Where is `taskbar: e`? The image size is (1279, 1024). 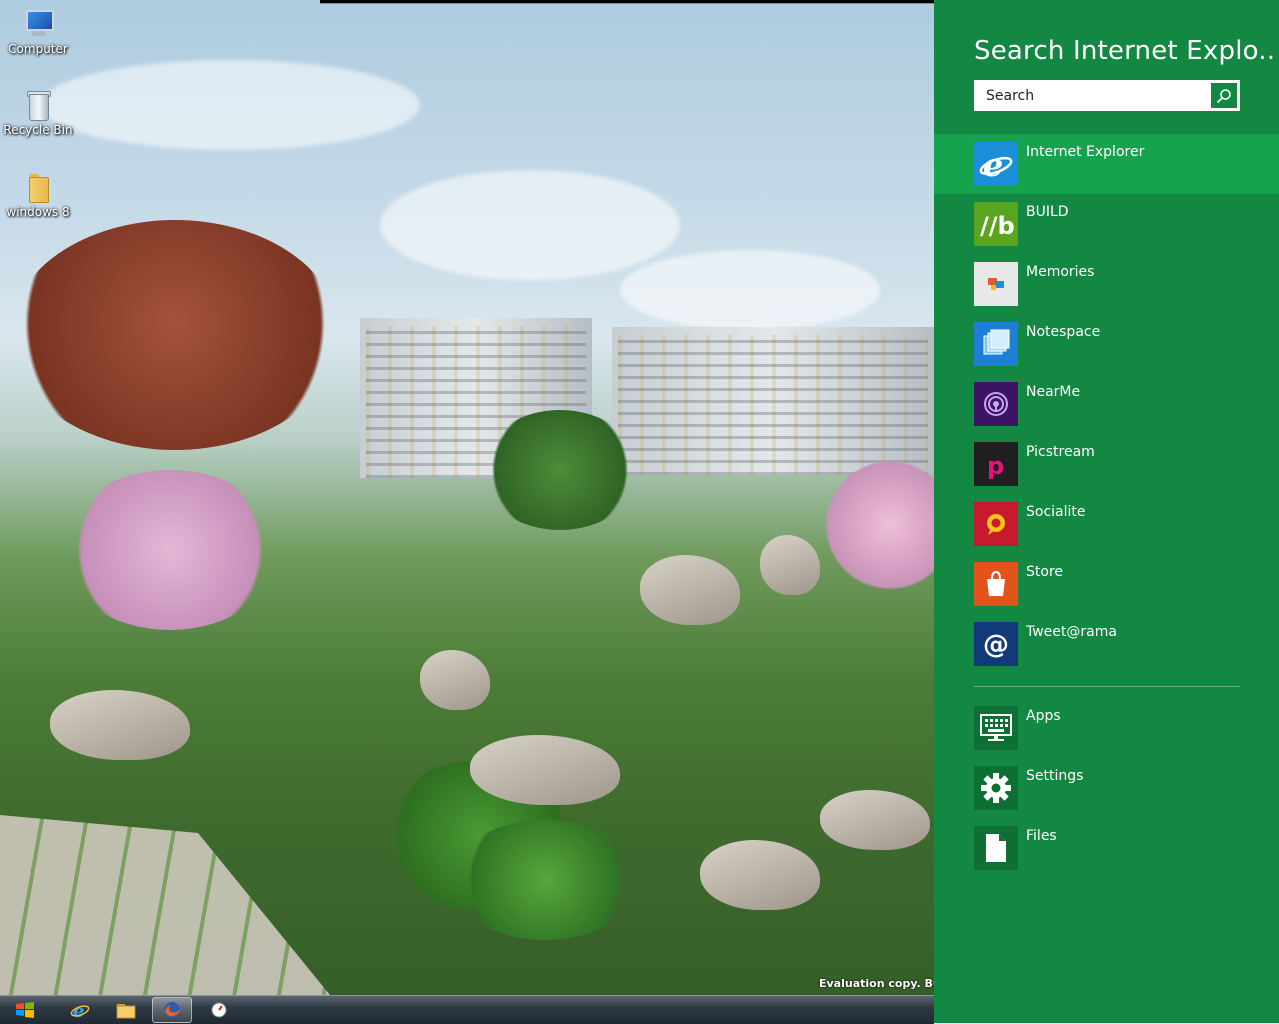
taskbar: e is located at coordinates (467, 1009).